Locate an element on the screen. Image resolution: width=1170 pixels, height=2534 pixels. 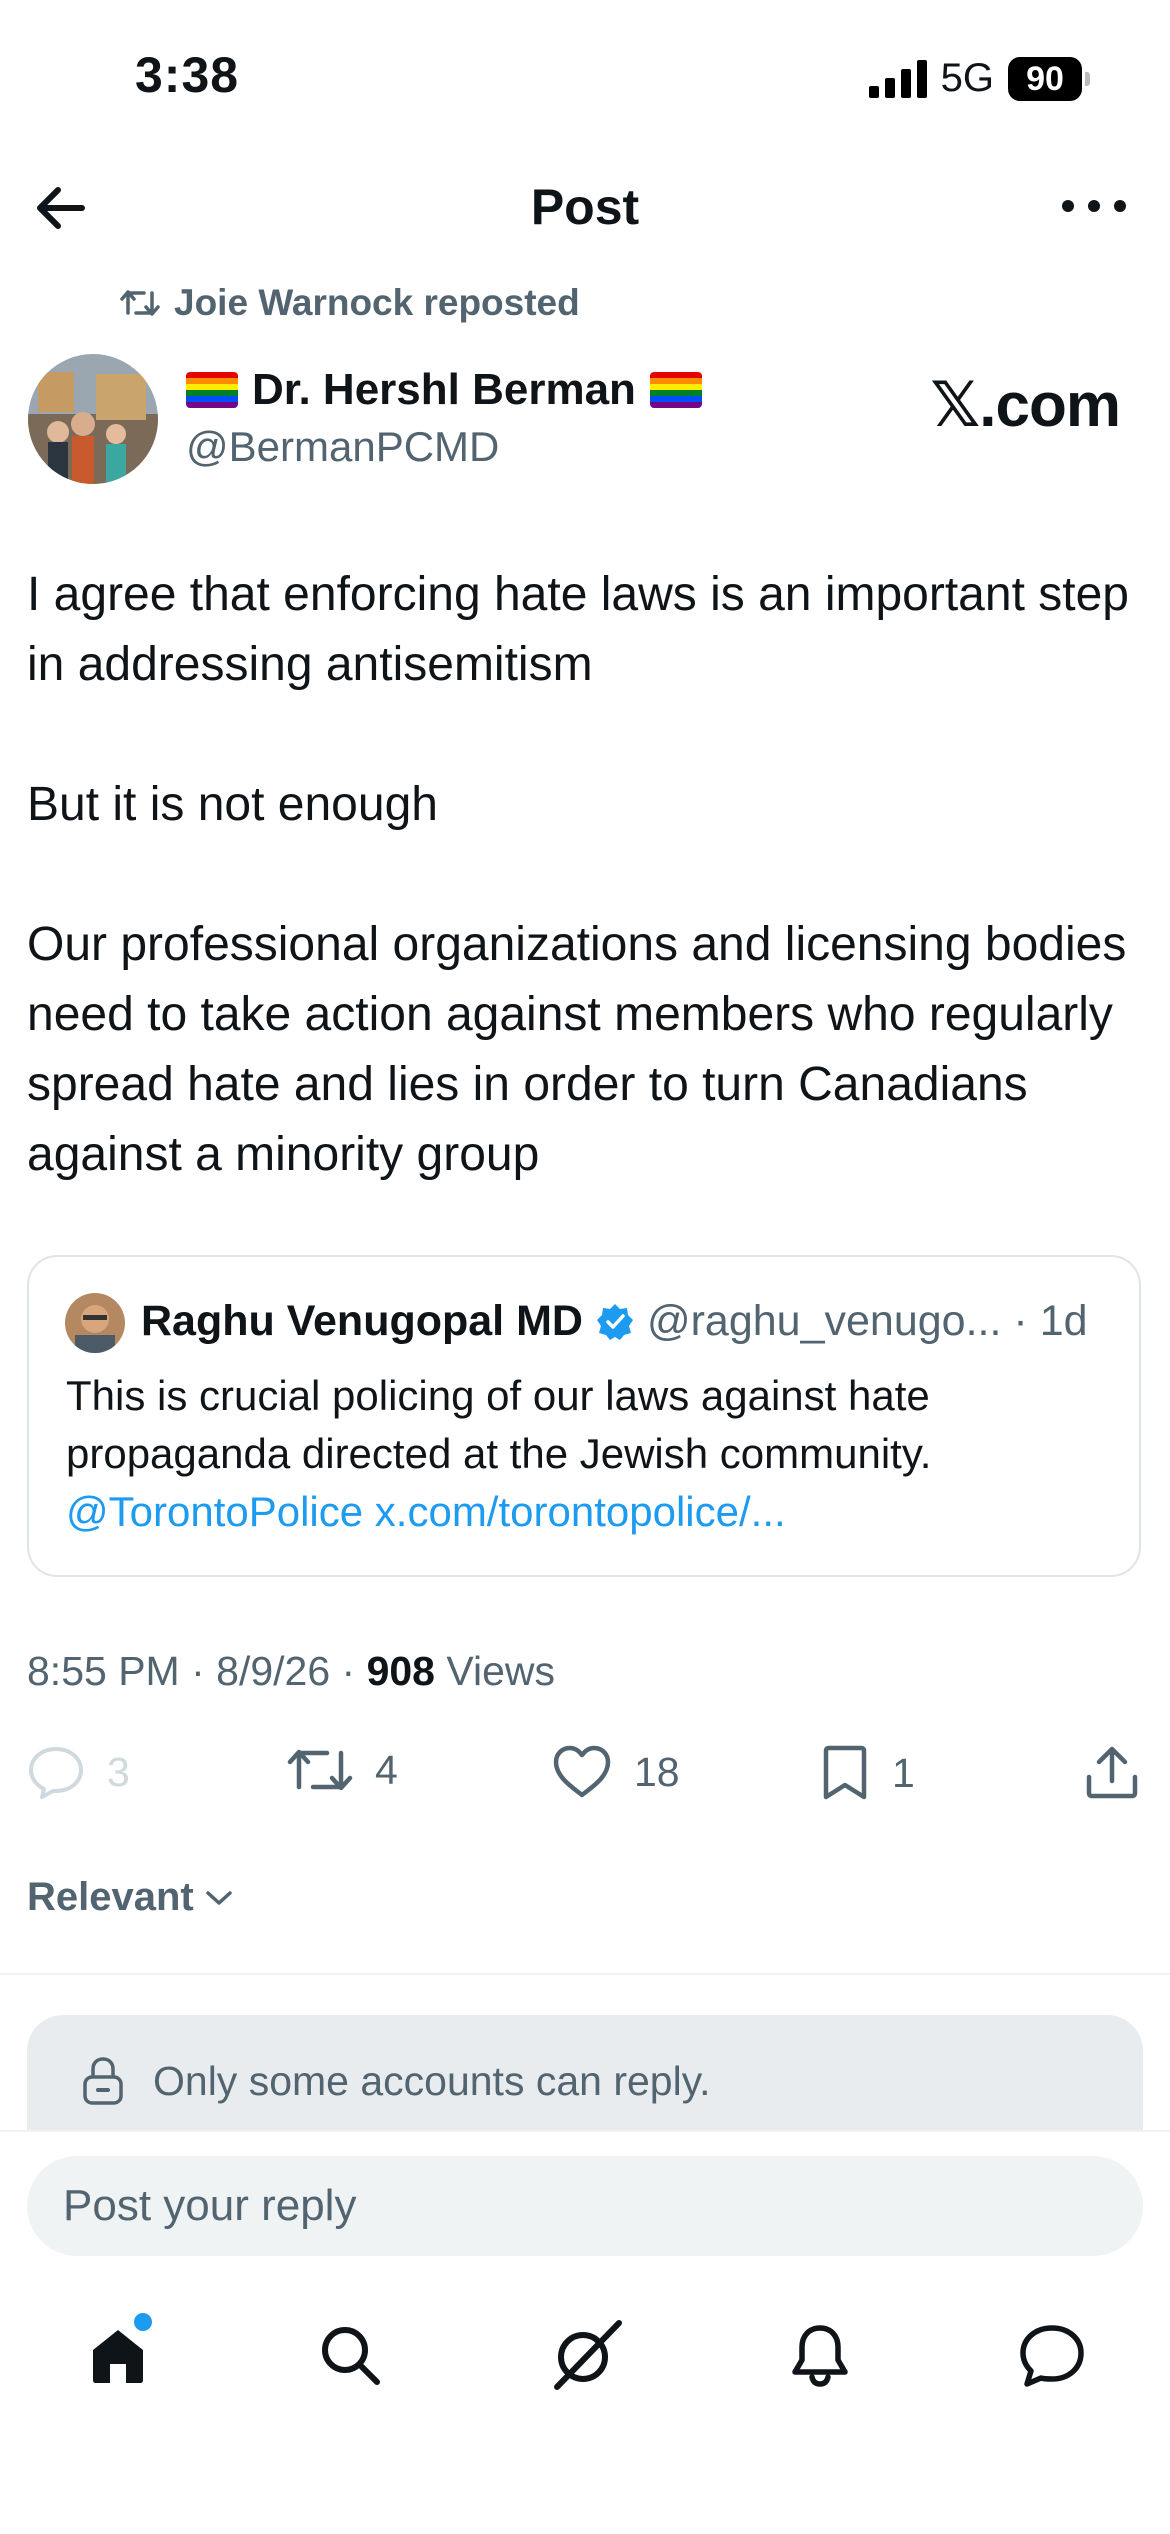
author-avatar is located at coordinates (93, 419).